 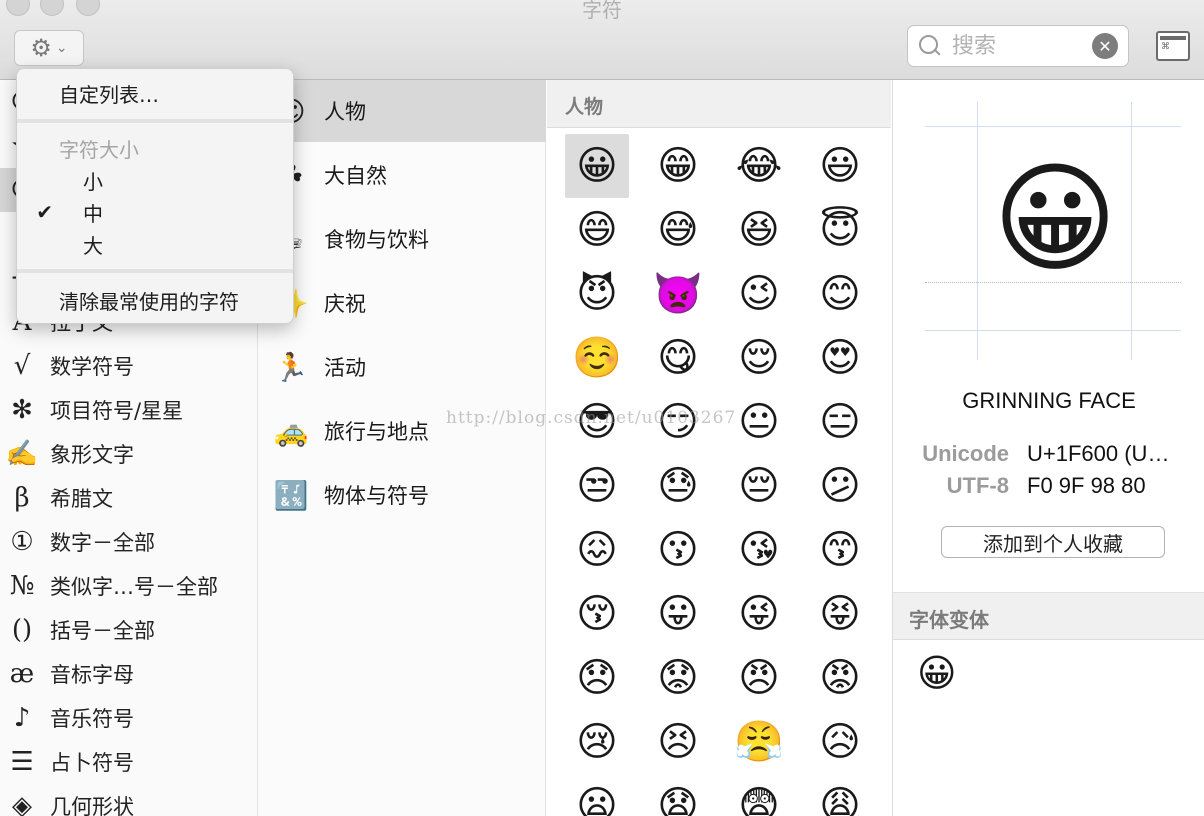 What do you see at coordinates (597, 422) in the screenshot?
I see `emoji-cell: 😎` at bounding box center [597, 422].